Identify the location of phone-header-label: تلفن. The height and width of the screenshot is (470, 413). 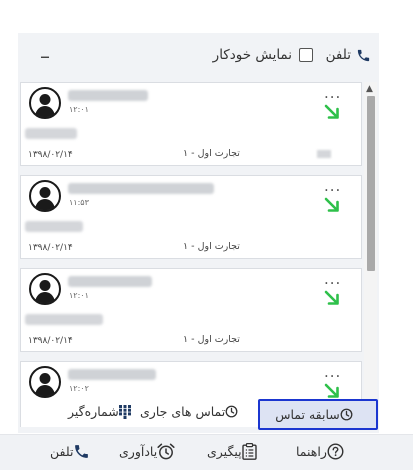
(338, 55).